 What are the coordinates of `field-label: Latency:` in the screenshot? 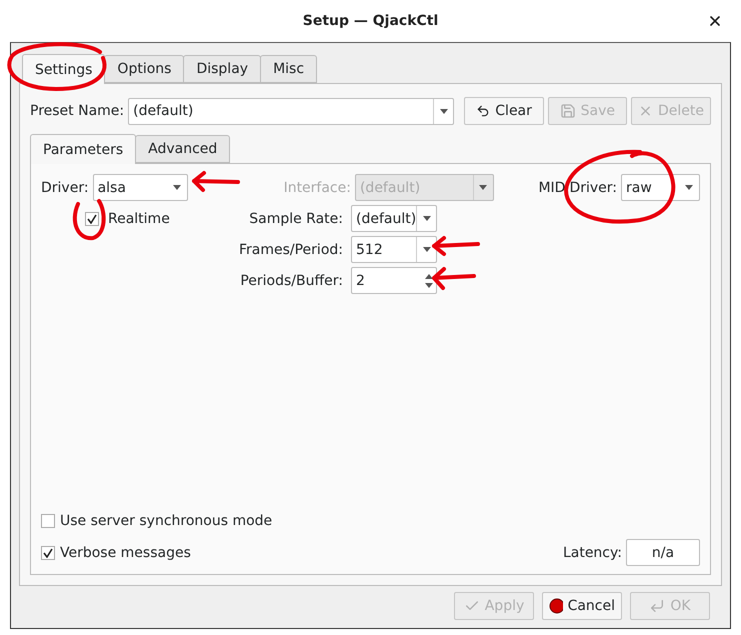 It's located at (592, 552).